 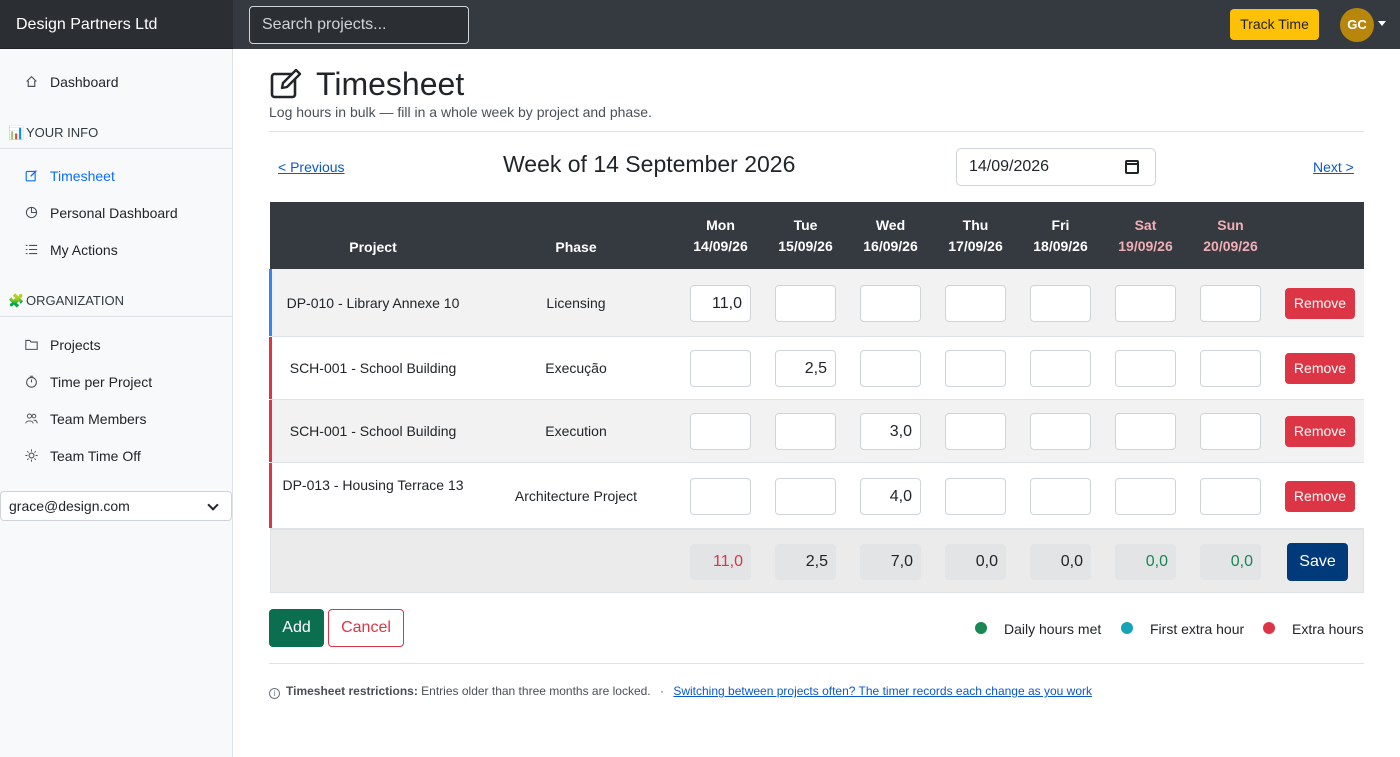 I want to click on track-time-button: Track Time, so click(x=1274, y=24).